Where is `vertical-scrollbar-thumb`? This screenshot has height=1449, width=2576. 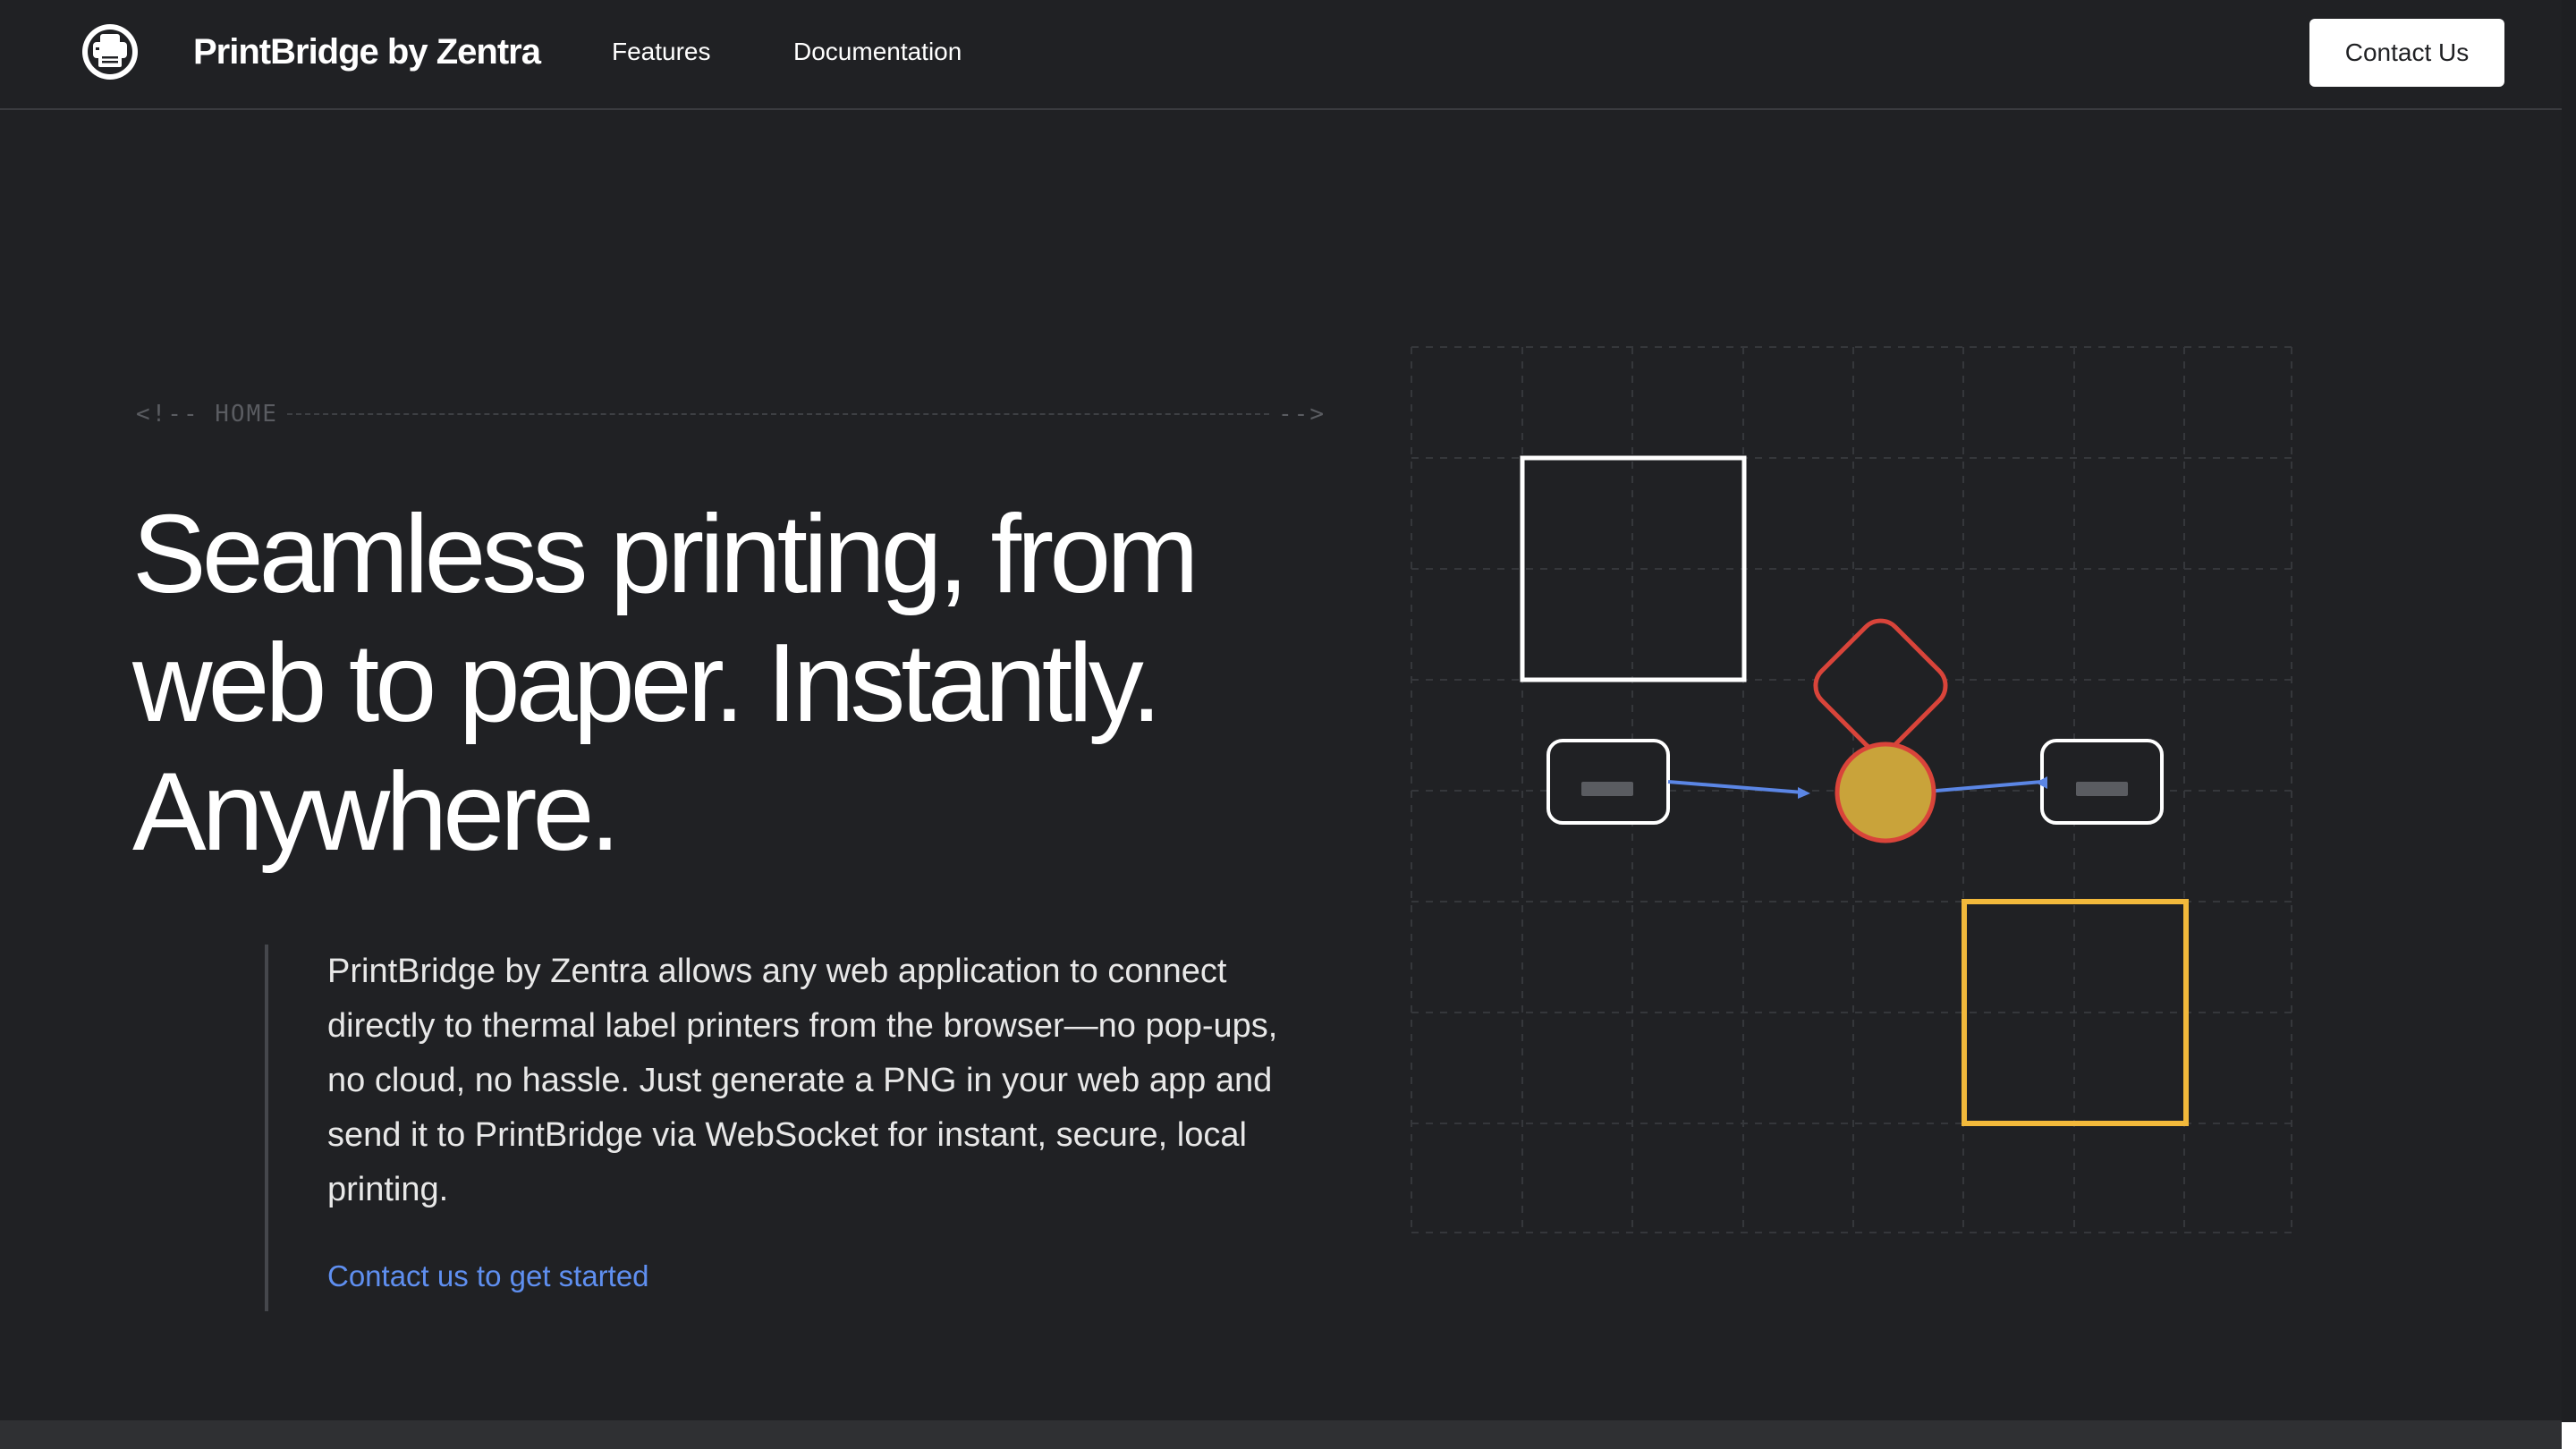
vertical-scrollbar-thumb is located at coordinates (2569, 711).